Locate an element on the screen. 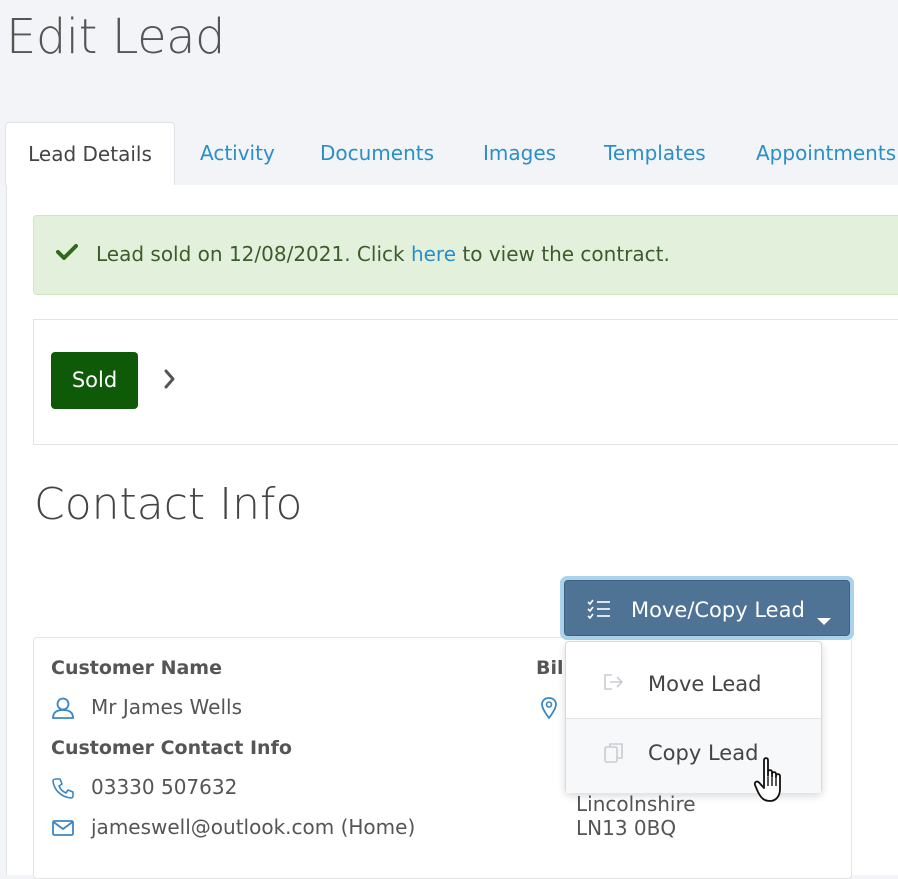  phone-icon is located at coordinates (63, 790).